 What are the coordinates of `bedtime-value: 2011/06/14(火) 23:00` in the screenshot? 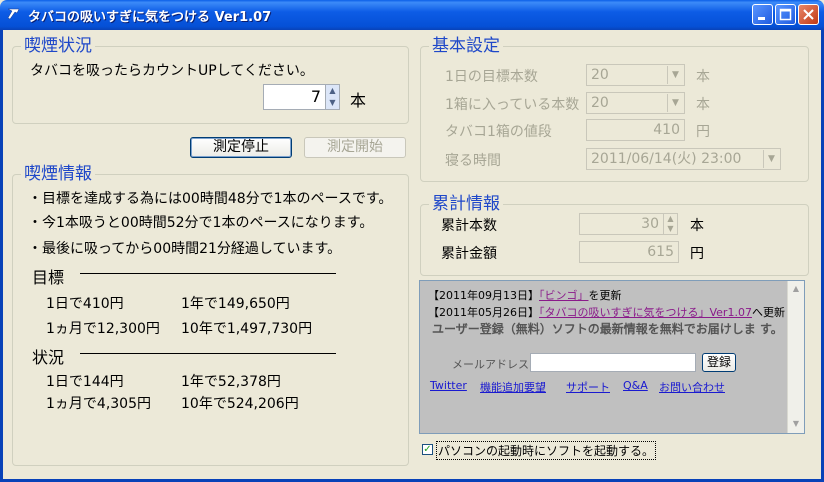 It's located at (666, 159).